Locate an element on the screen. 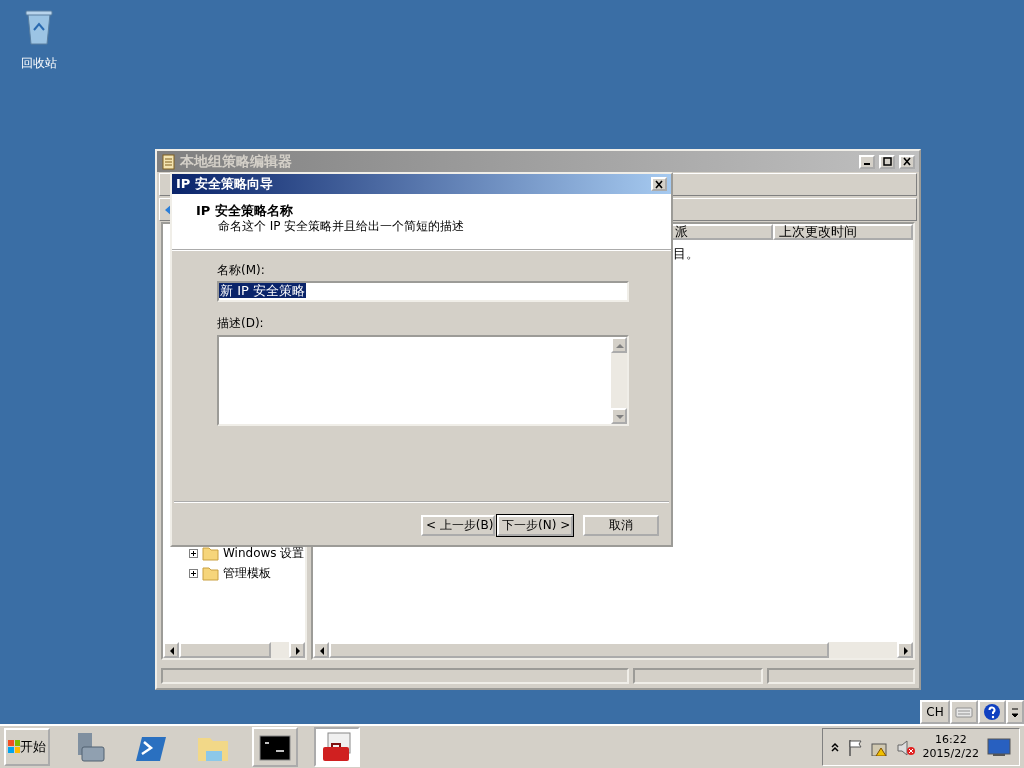 The height and width of the screenshot is (768, 1024). clock-time: 16:22 is located at coordinates (950, 740).